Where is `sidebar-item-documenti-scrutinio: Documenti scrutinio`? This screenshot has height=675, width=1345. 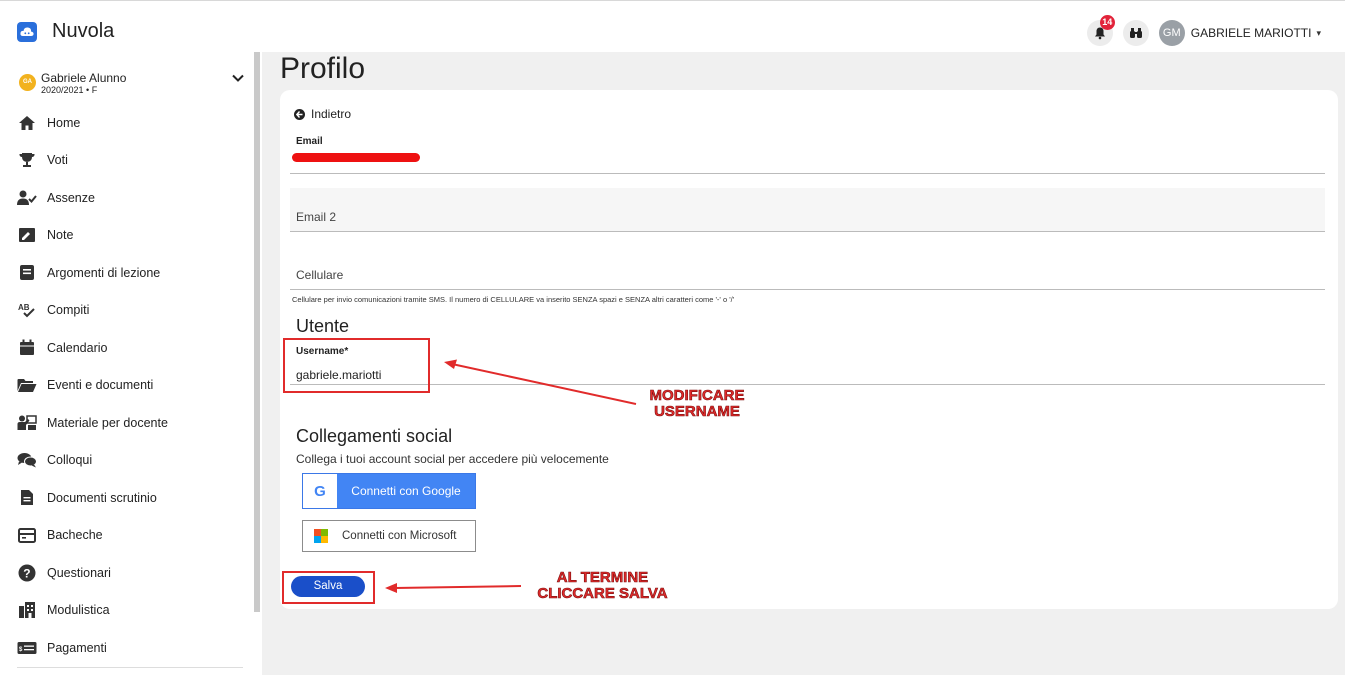
sidebar-item-documenti-scrutinio: Documenti scrutinio is located at coordinates (132, 498).